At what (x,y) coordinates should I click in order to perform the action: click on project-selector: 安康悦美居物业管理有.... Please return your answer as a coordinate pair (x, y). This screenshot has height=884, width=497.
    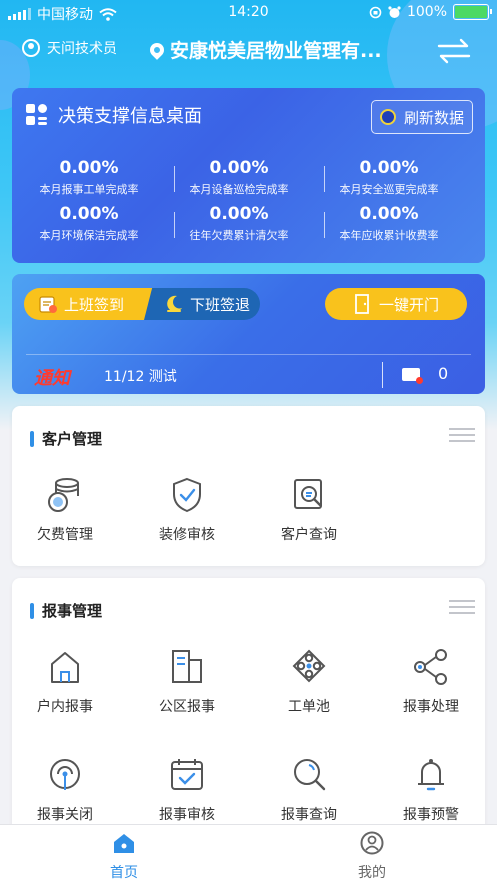
    Looking at the image, I should click on (264, 49).